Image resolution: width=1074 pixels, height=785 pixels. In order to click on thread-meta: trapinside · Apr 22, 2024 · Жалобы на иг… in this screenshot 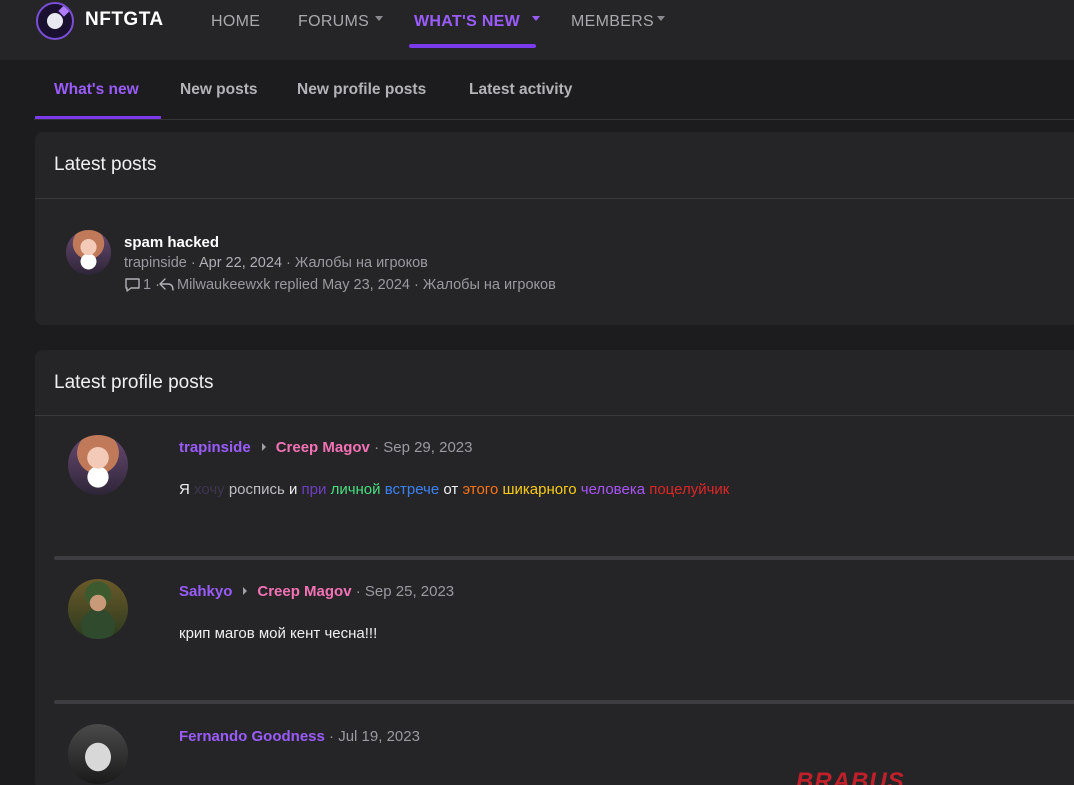, I will do `click(276, 263)`.